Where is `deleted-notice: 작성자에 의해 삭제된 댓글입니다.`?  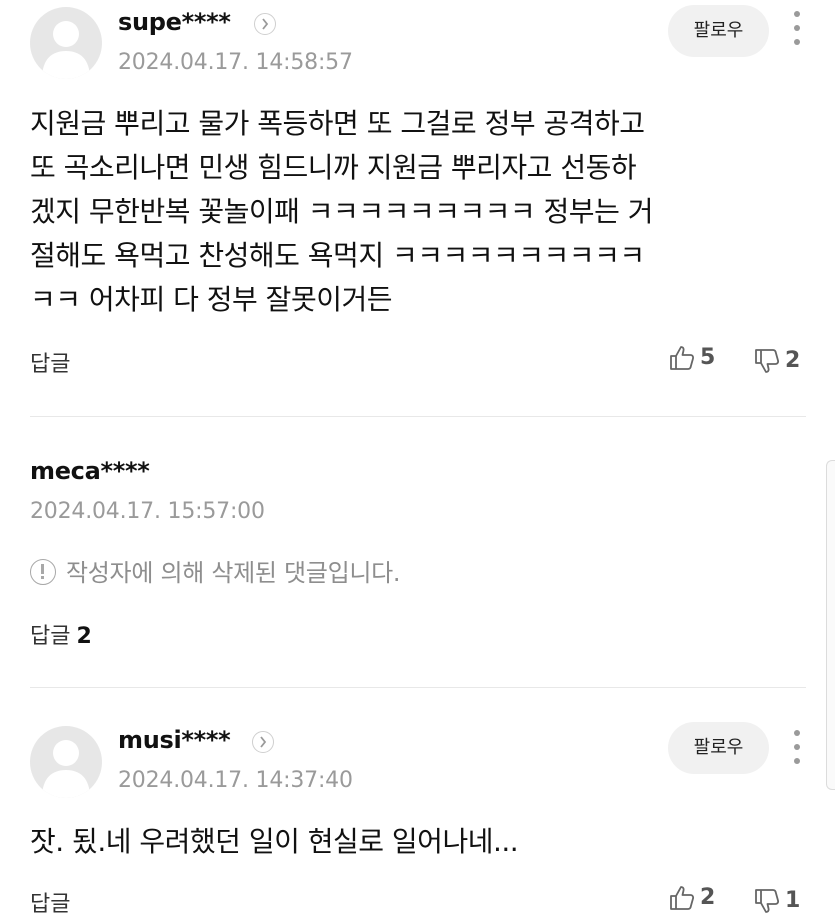
deleted-notice: 작성자에 의해 삭제된 댓글입니다. is located at coordinates (215, 570).